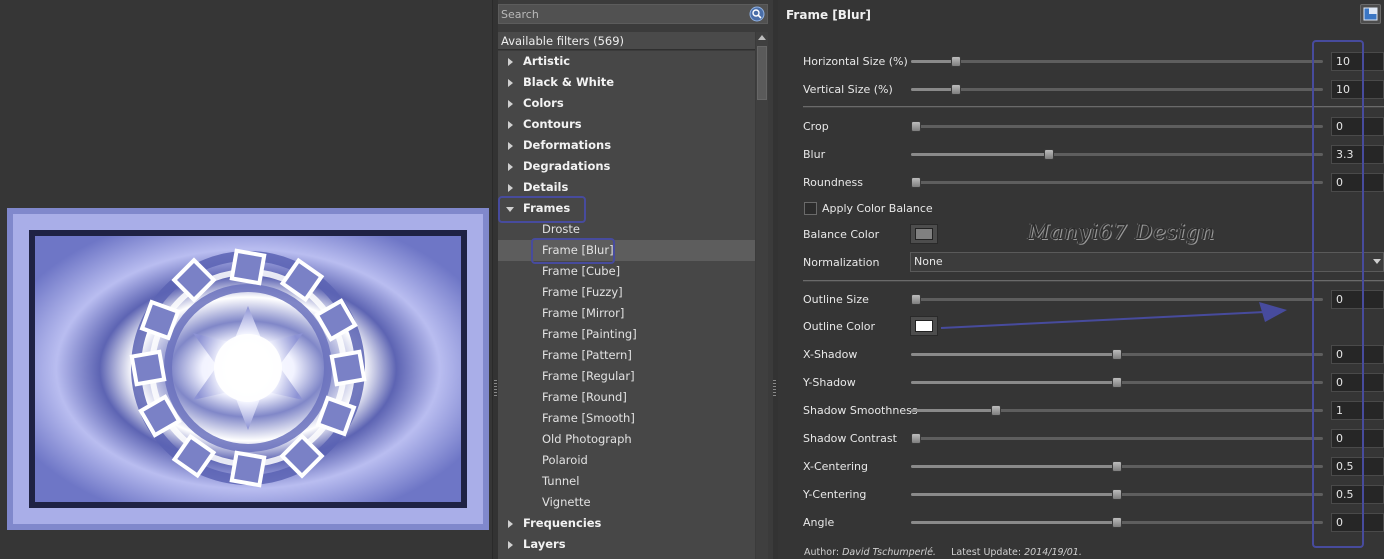 The width and height of the screenshot is (1384, 559). I want to click on filter-category: Frequencies, so click(626, 523).